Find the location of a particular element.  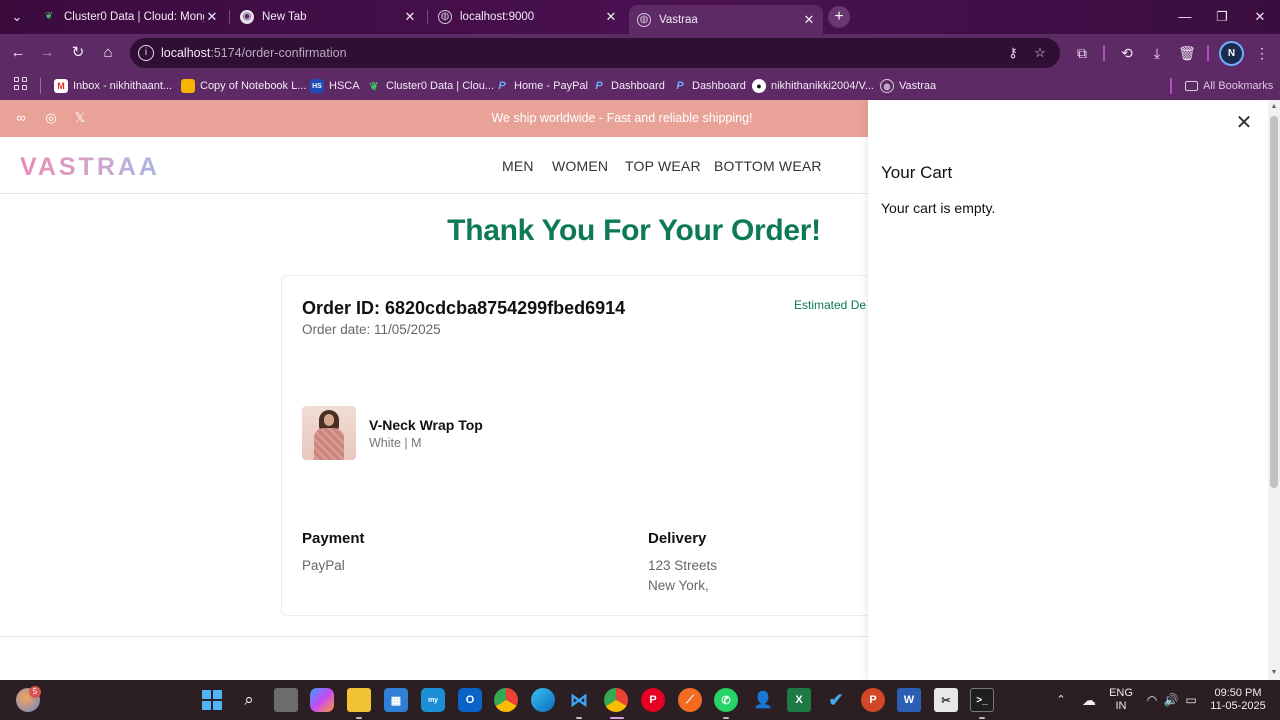

tab-label: Cluster0 Data | Cloud: MongoDB is located at coordinates (134, 17).